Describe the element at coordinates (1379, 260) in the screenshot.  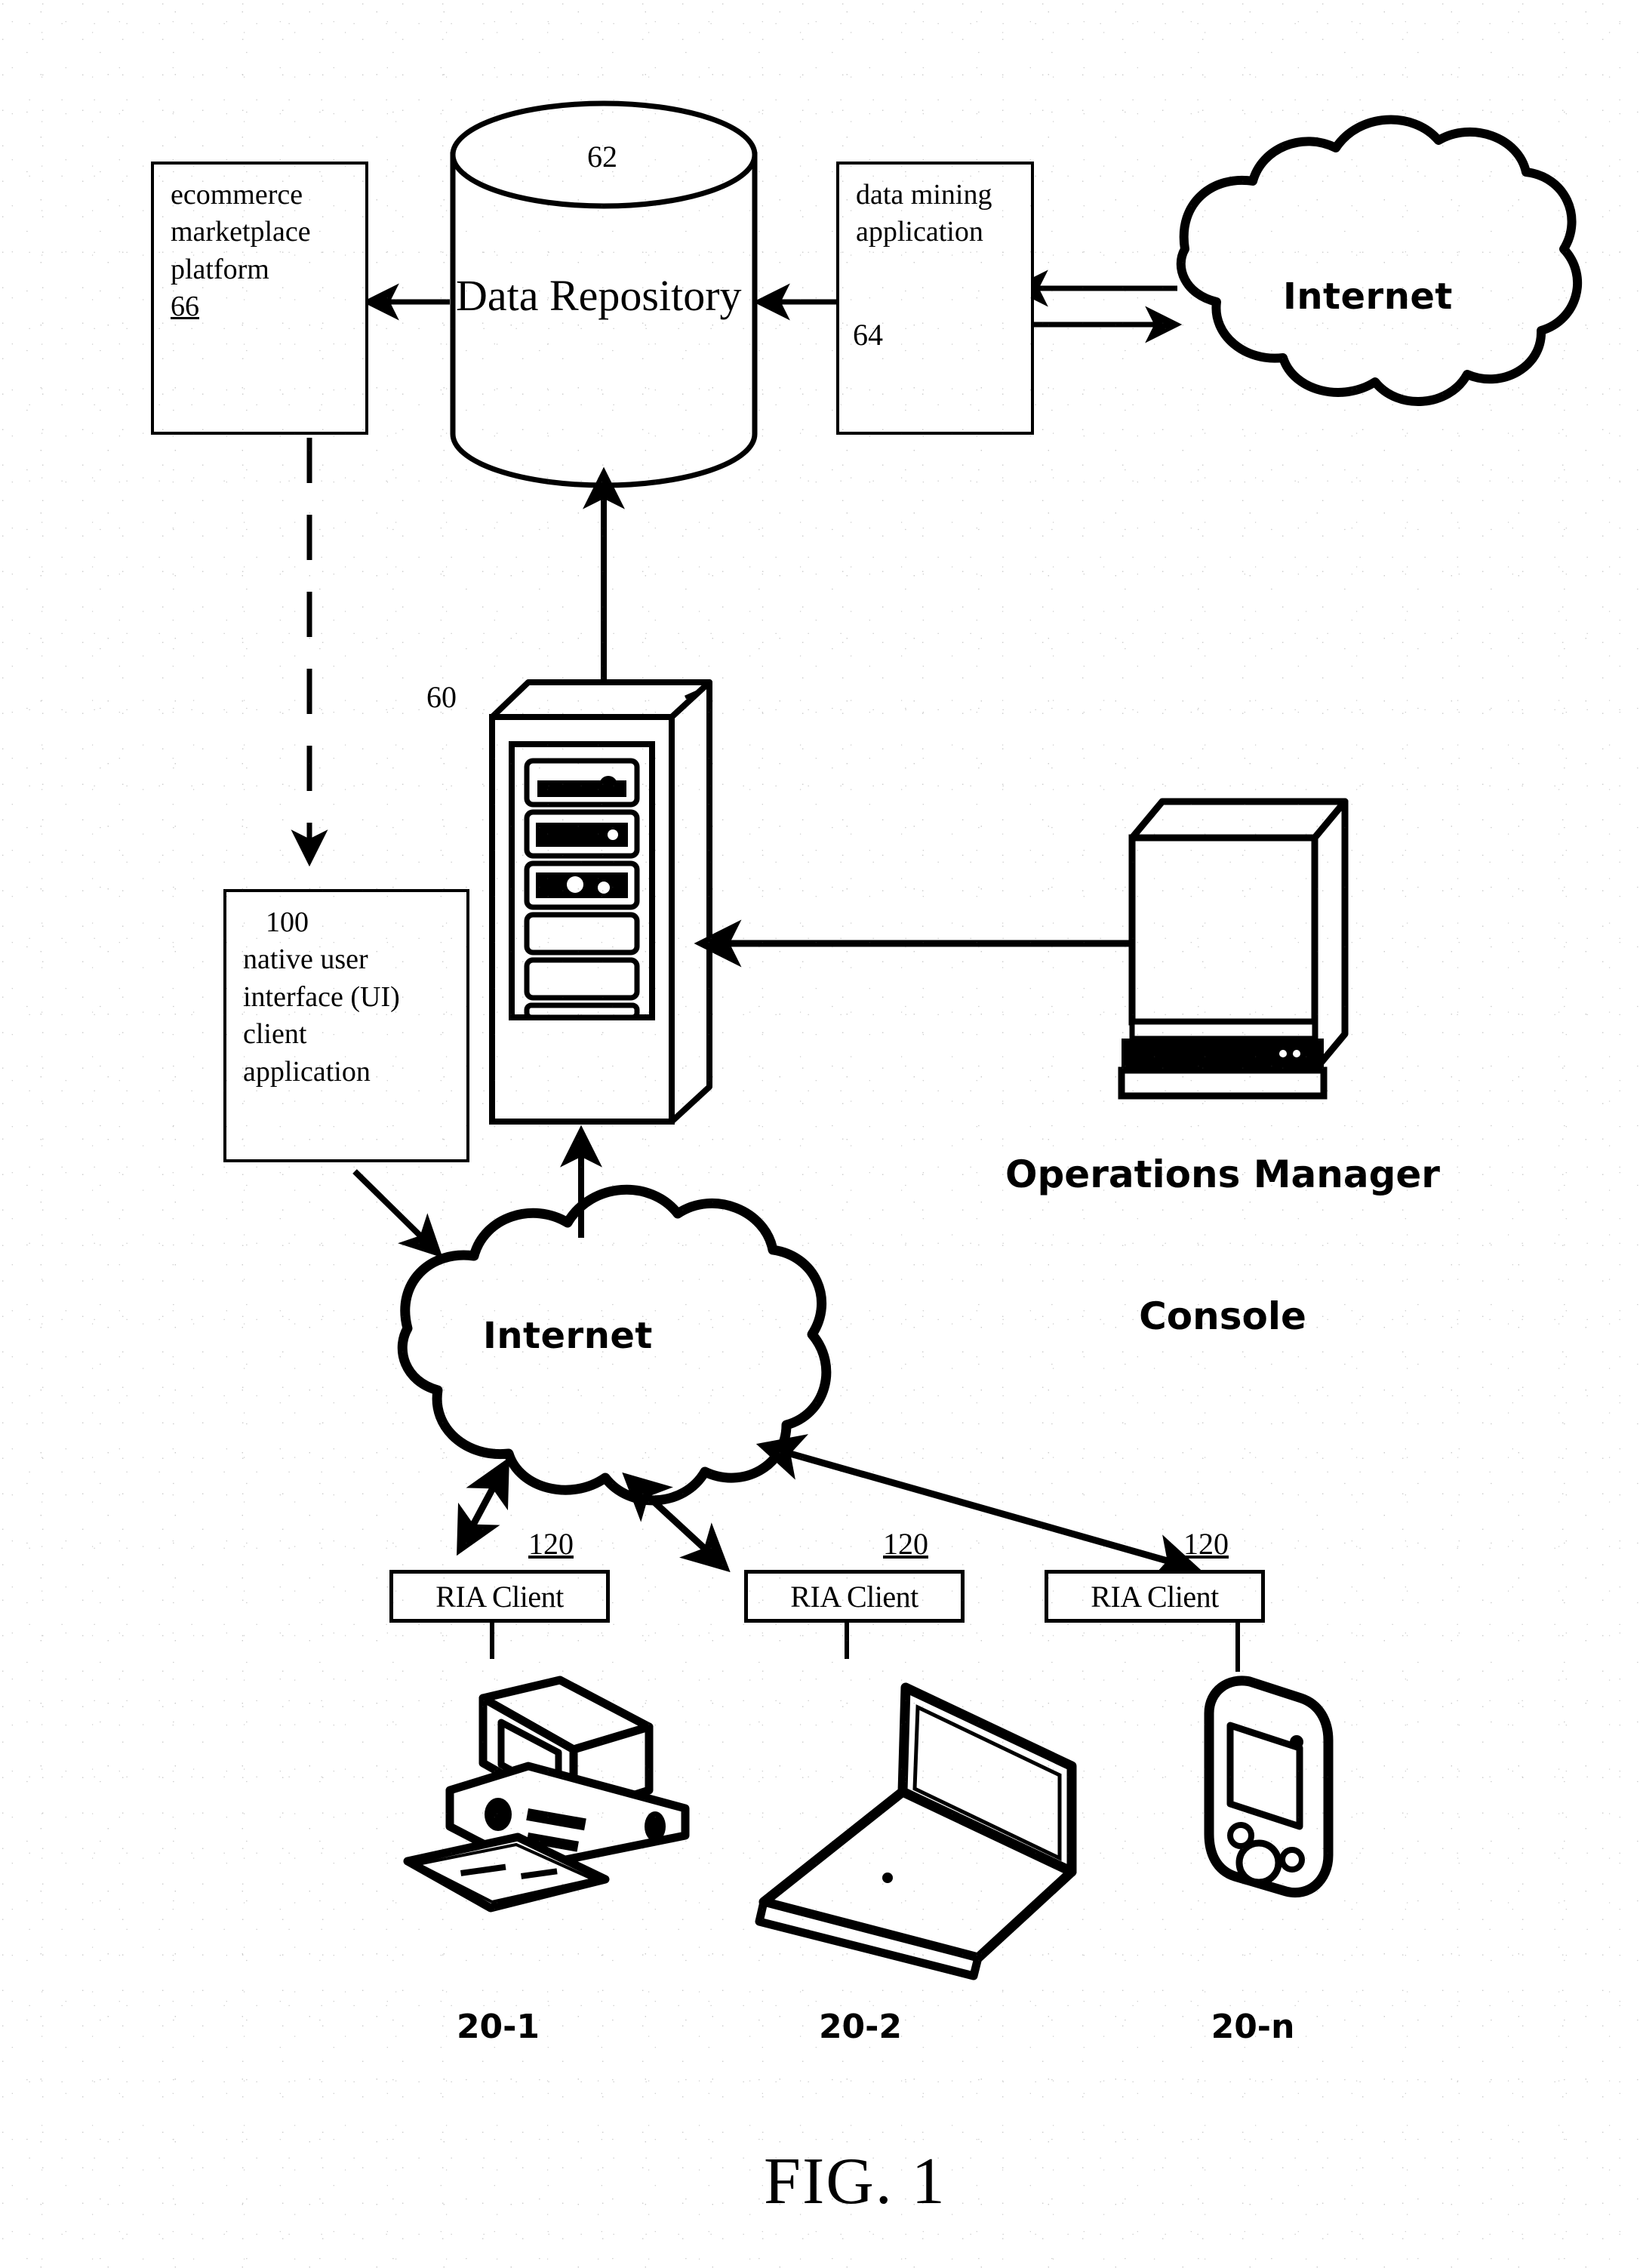
I see `internet-cloud-top` at that location.